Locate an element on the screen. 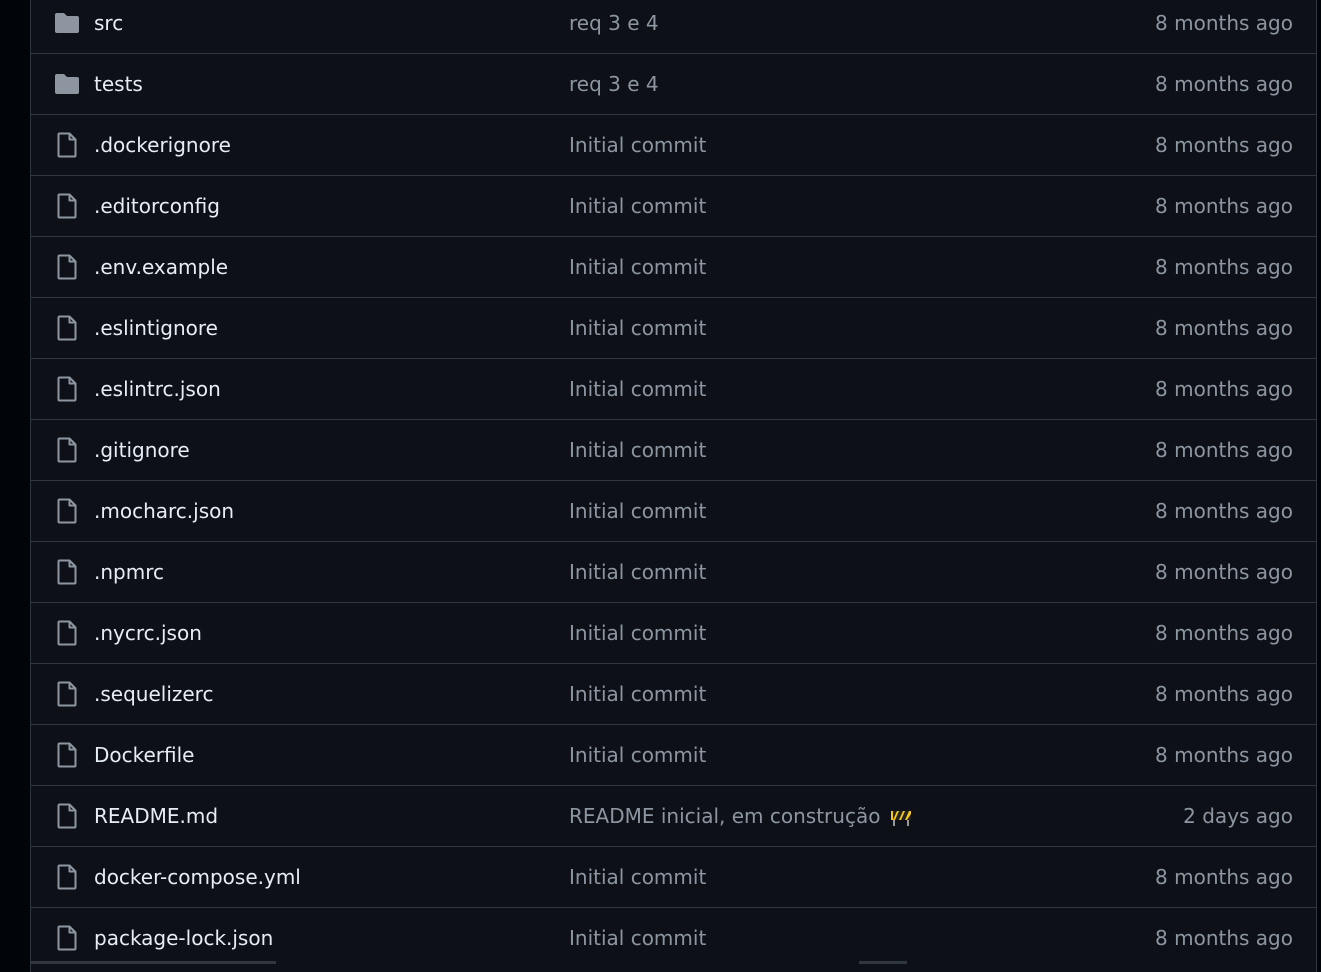 The width and height of the screenshot is (1321, 972). file-name-link: .env.example is located at coordinates (161, 267).